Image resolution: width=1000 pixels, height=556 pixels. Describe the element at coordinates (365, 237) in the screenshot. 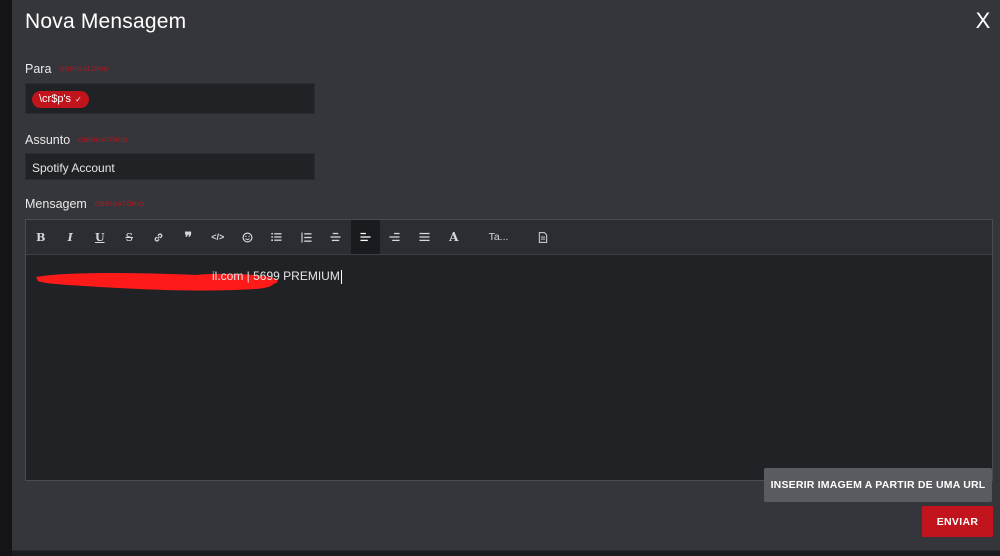

I see `align-left-icon` at that location.